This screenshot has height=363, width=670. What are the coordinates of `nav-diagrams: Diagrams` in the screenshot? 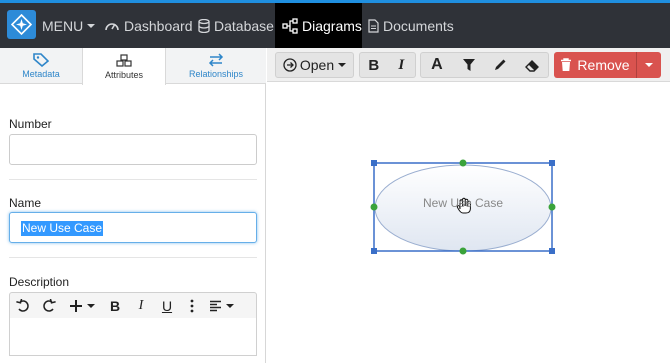 It's located at (318, 25).